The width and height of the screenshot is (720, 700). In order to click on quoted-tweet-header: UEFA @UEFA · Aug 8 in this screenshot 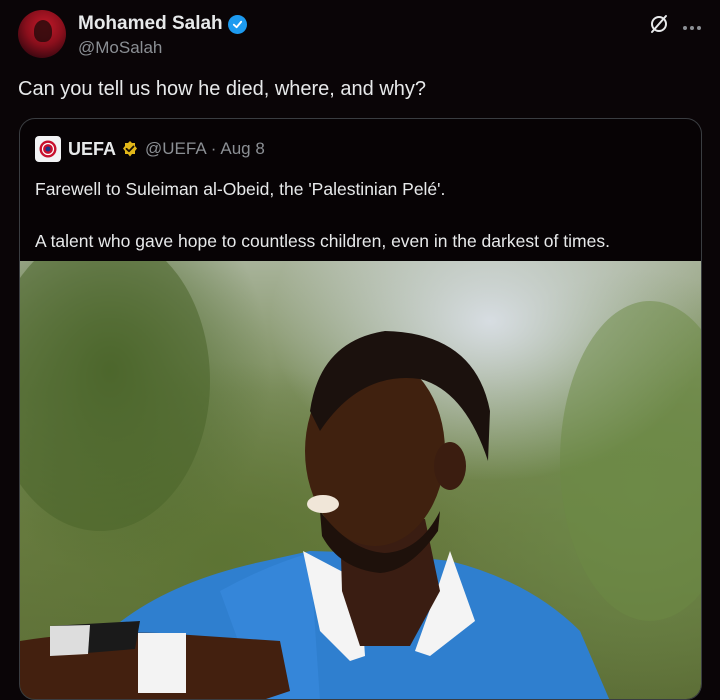, I will do `click(150, 149)`.